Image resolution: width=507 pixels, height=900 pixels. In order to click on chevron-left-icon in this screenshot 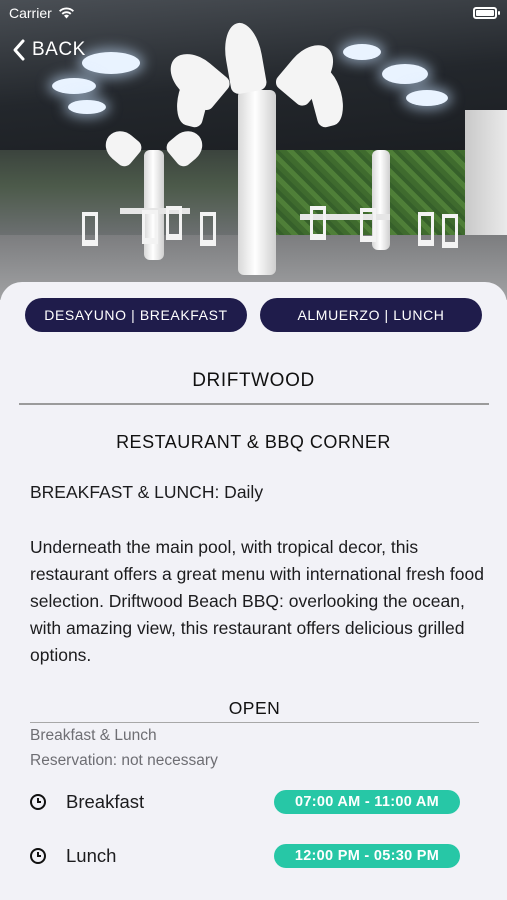, I will do `click(19, 50)`.